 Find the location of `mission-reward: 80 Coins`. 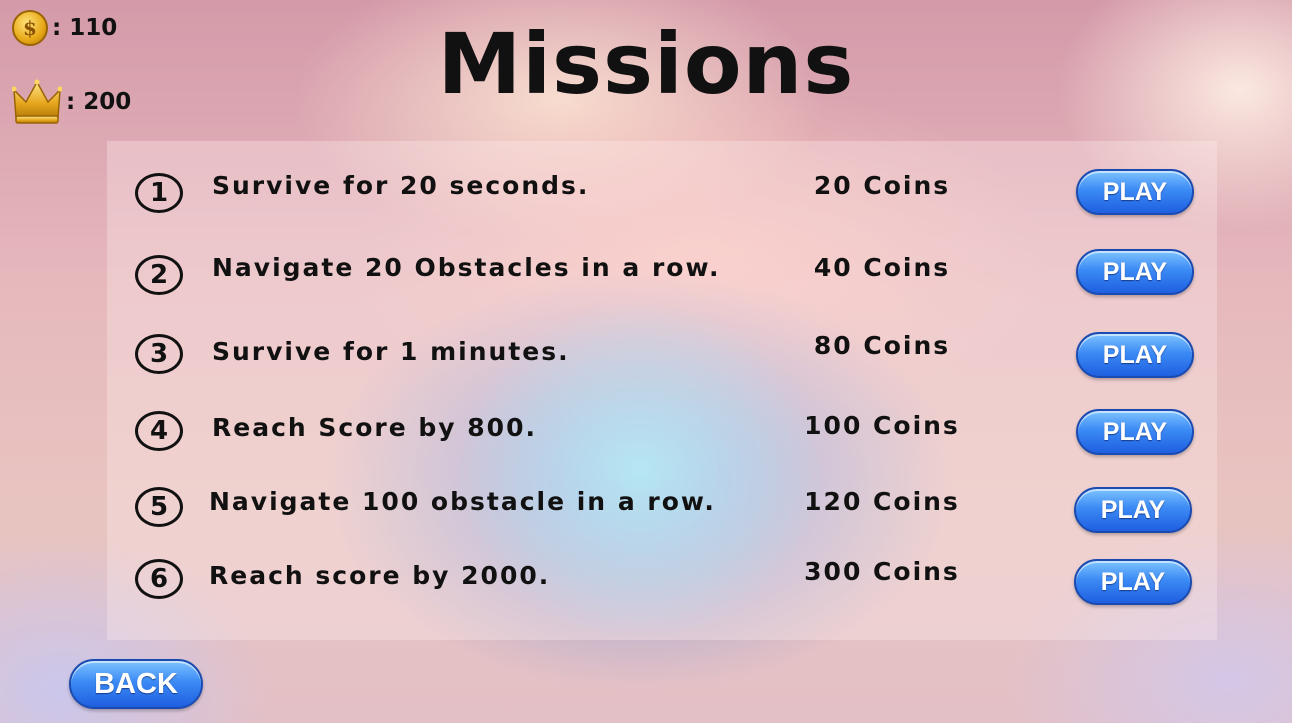

mission-reward: 80 Coins is located at coordinates (882, 345).